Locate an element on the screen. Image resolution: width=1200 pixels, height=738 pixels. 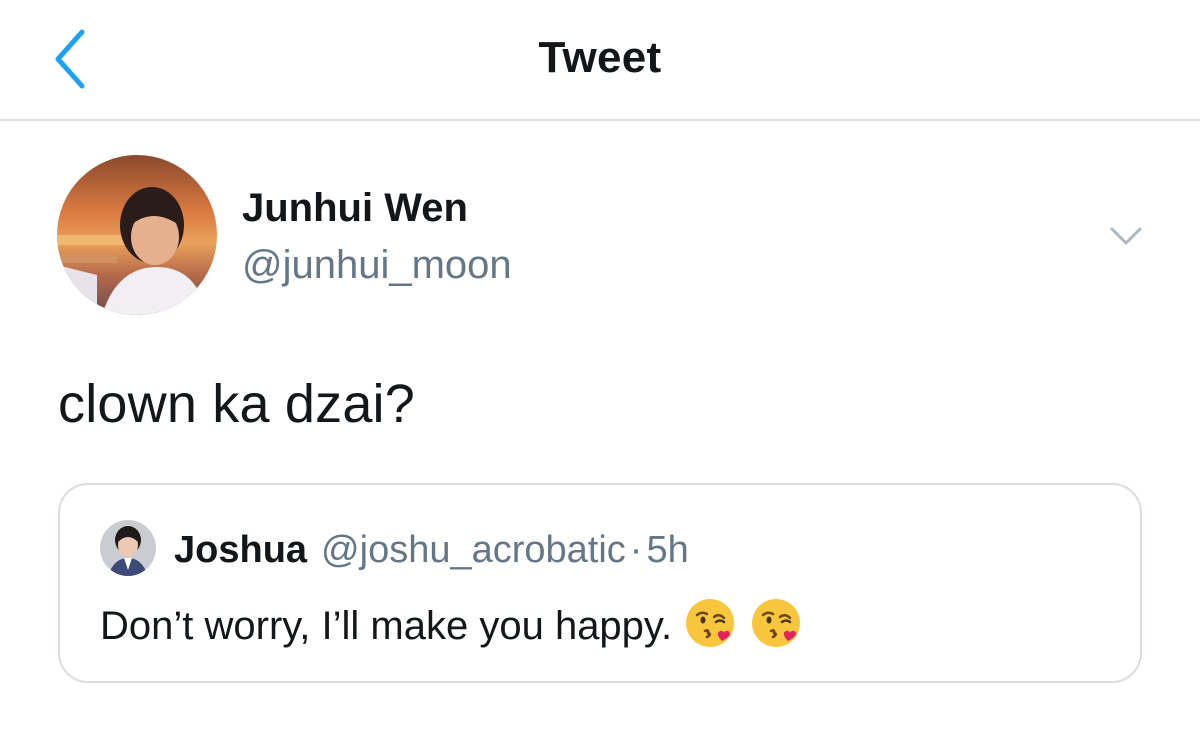
avatar-photo is located at coordinates (137, 235).